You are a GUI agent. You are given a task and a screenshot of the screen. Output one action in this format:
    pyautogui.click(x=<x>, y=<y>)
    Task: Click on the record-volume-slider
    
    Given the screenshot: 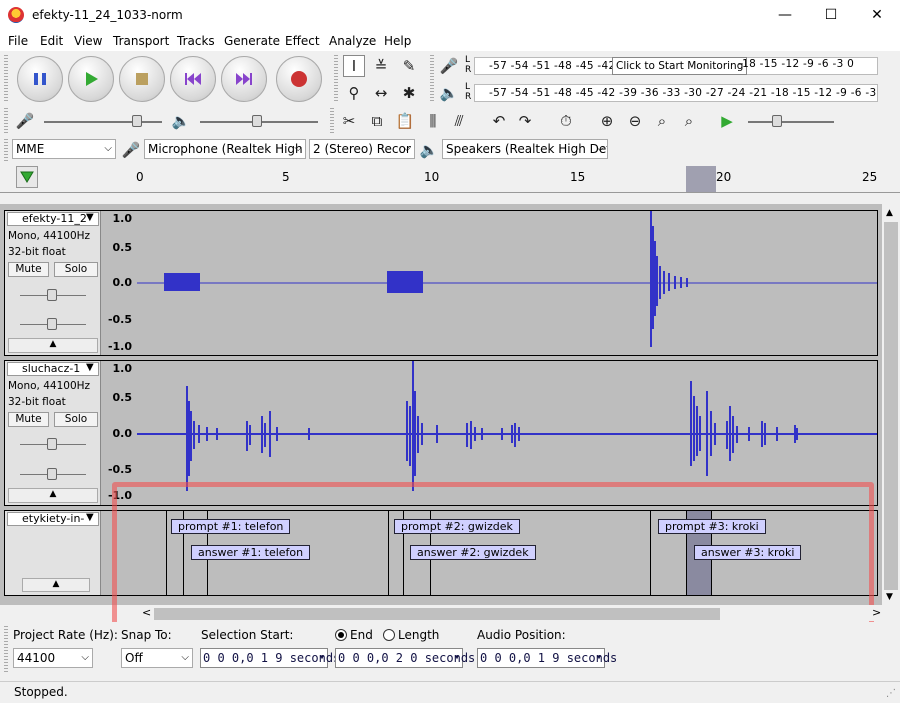 What is the action you would take?
    pyautogui.click(x=103, y=122)
    